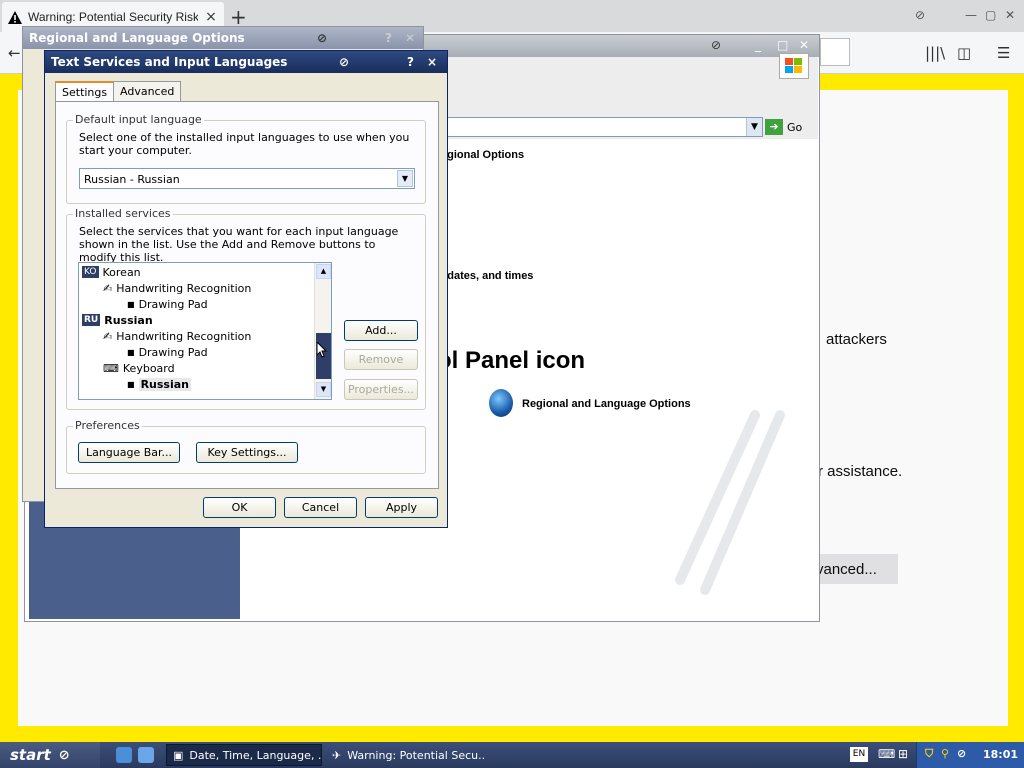 This screenshot has height=768, width=1024. I want to click on help-icon: ?, so click(388, 38).